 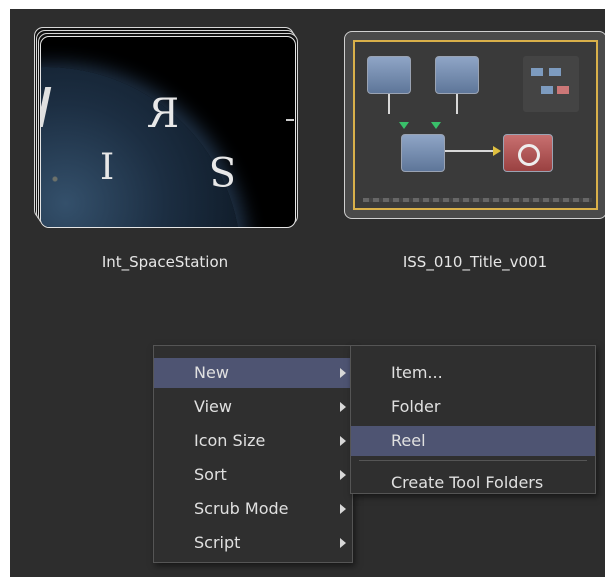 I want to click on submenu-item-create-tool-folders: Create Tool Folders, so click(x=473, y=483).